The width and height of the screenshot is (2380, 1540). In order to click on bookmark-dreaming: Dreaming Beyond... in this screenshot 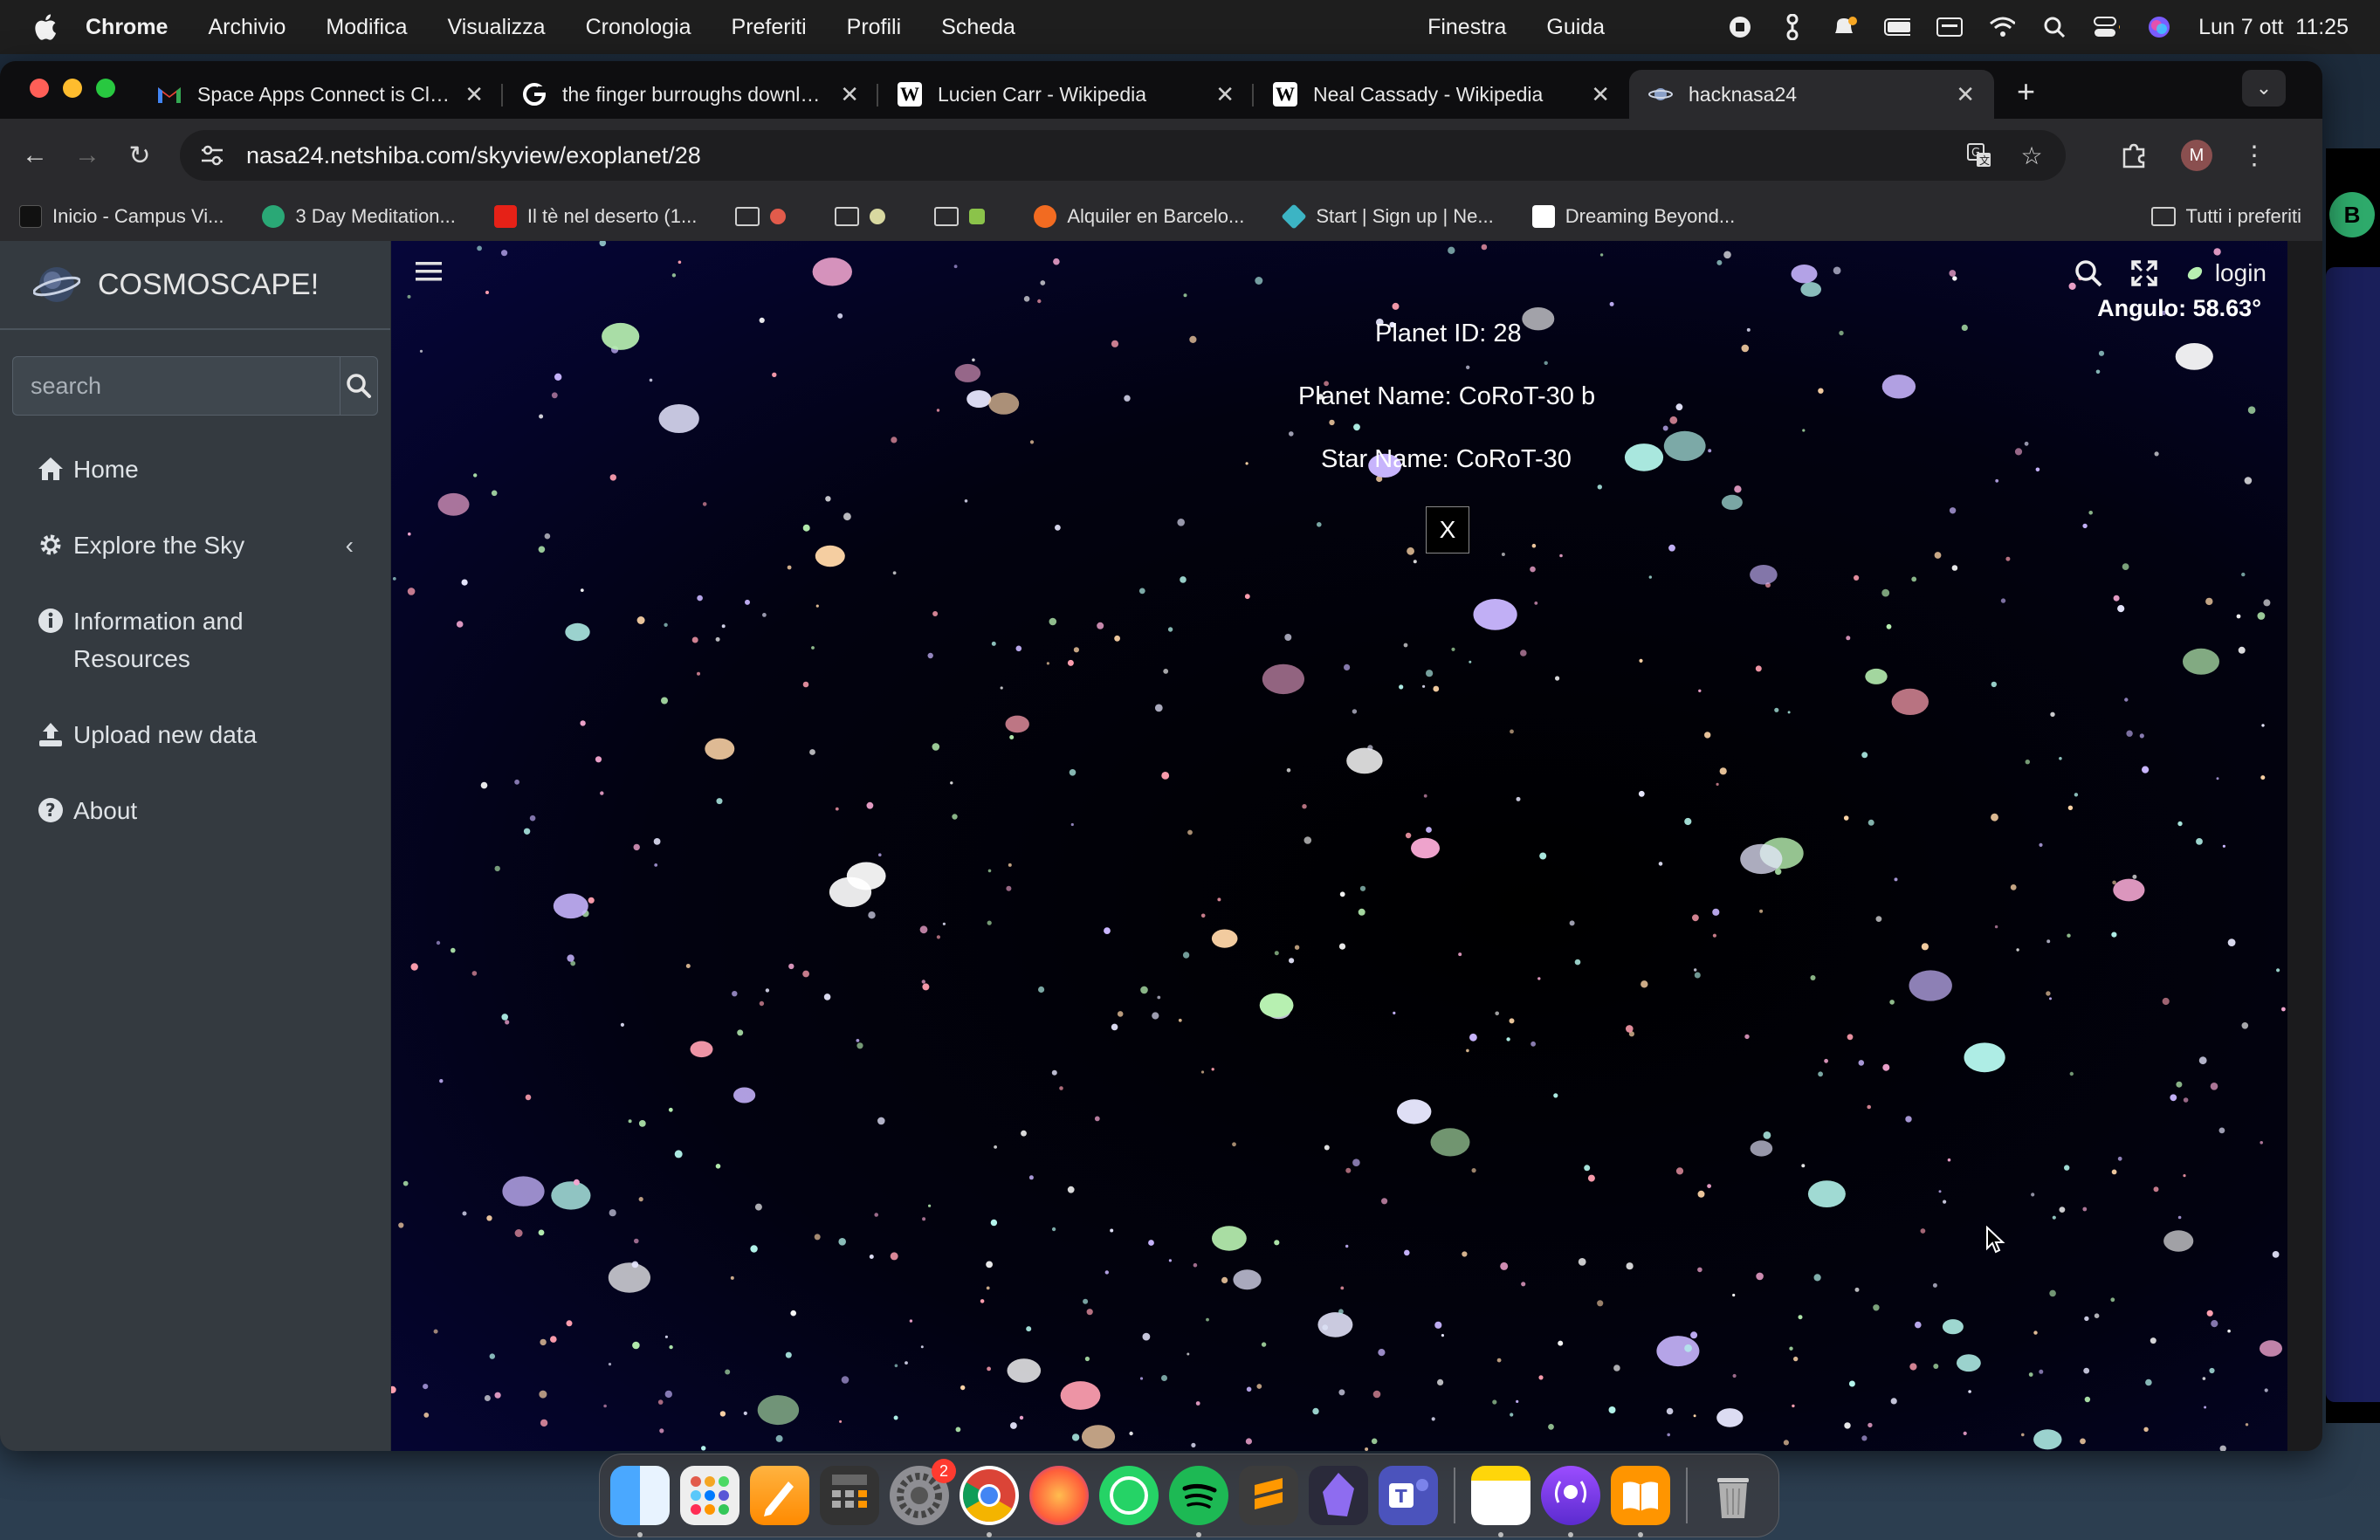, I will do `click(1633, 216)`.